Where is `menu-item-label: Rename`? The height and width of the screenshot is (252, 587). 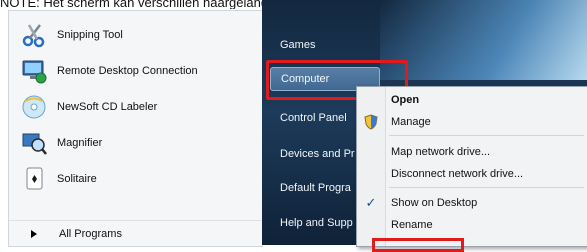
menu-item-label: Rename is located at coordinates (412, 225).